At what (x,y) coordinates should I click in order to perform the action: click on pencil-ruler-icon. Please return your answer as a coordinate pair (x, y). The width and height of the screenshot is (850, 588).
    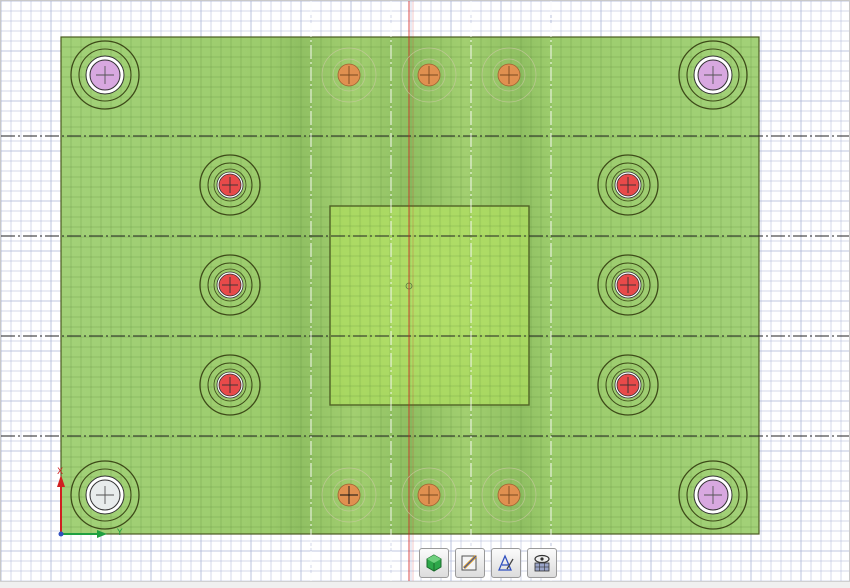
    Looking at the image, I should click on (469, 562).